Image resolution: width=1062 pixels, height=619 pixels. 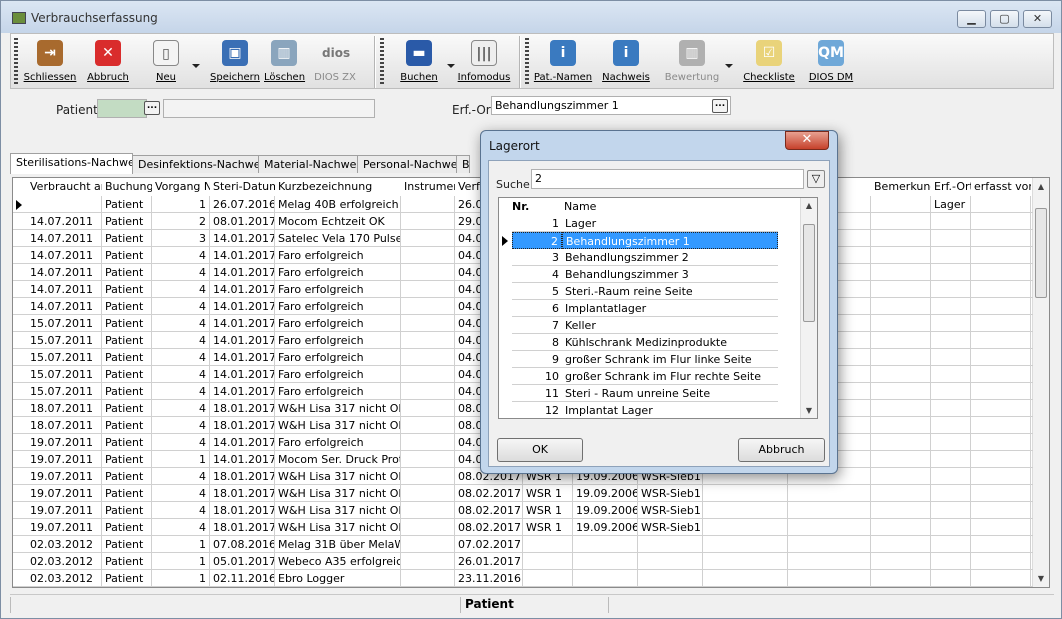 What do you see at coordinates (195, 164) in the screenshot?
I see `tab-desinfektions-nachweis: Desinfektions-Nachweis` at bounding box center [195, 164].